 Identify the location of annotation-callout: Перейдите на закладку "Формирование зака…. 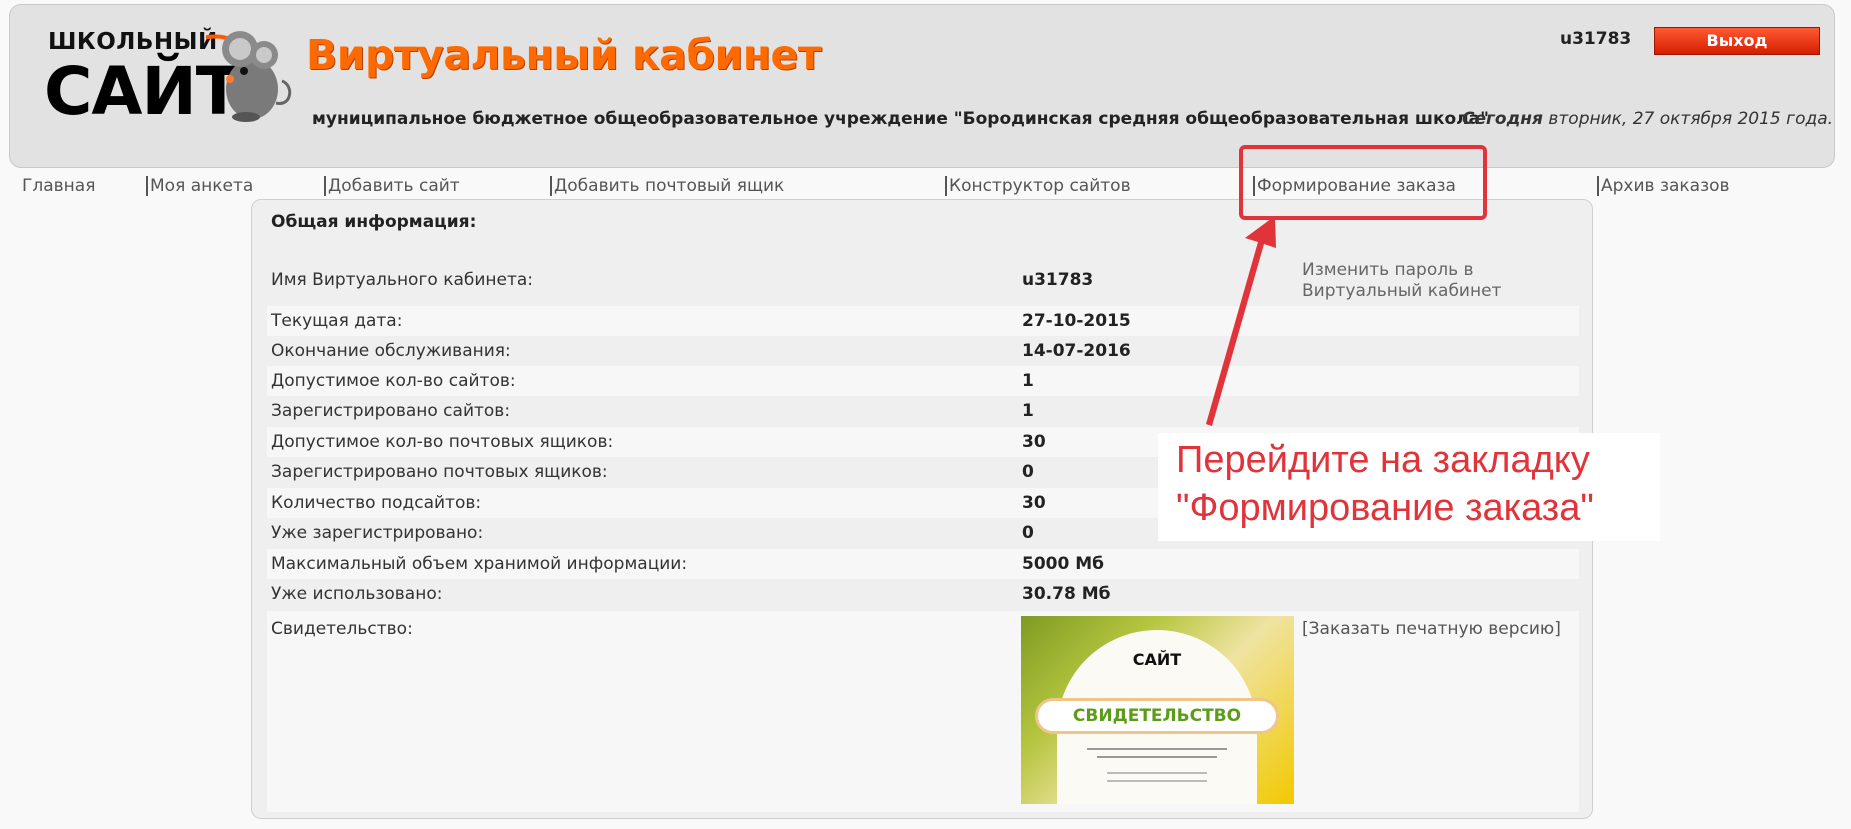
(1409, 487).